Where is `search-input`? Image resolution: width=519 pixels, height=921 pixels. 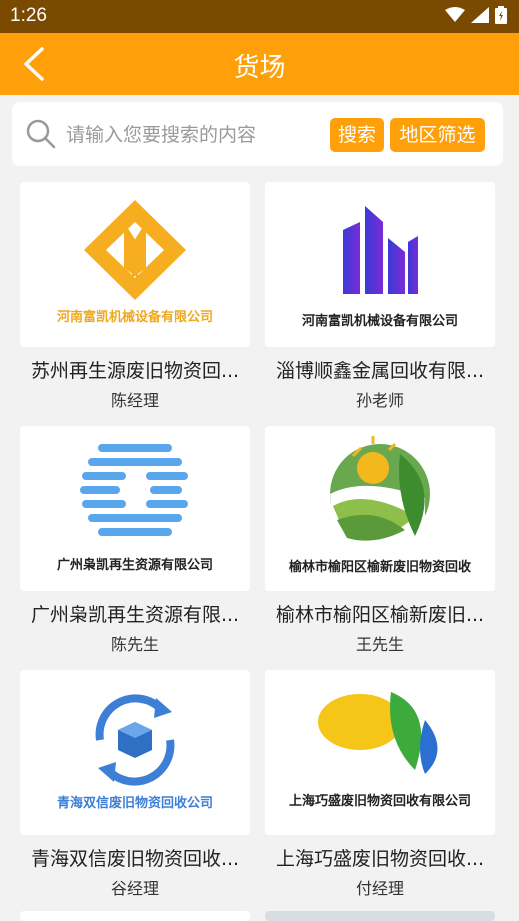
search-input is located at coordinates (196, 135).